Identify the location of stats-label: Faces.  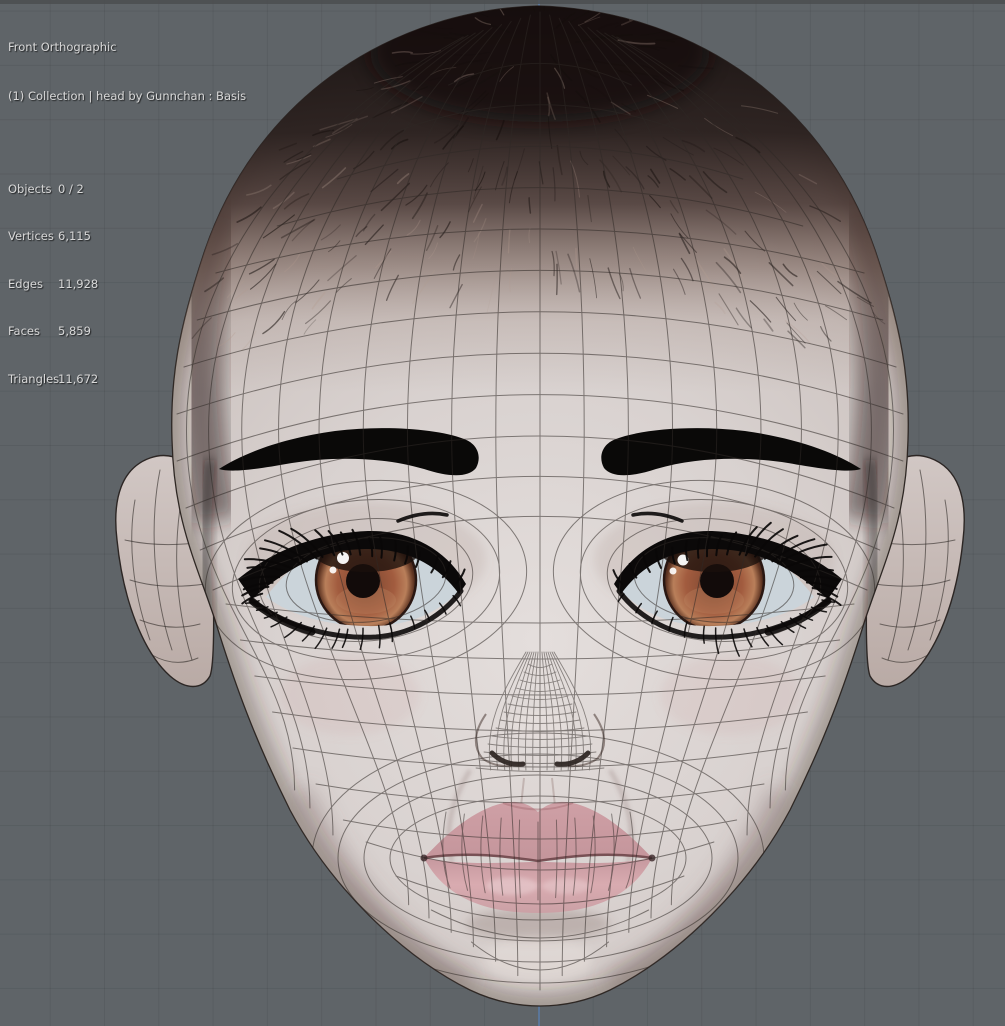
(24, 331).